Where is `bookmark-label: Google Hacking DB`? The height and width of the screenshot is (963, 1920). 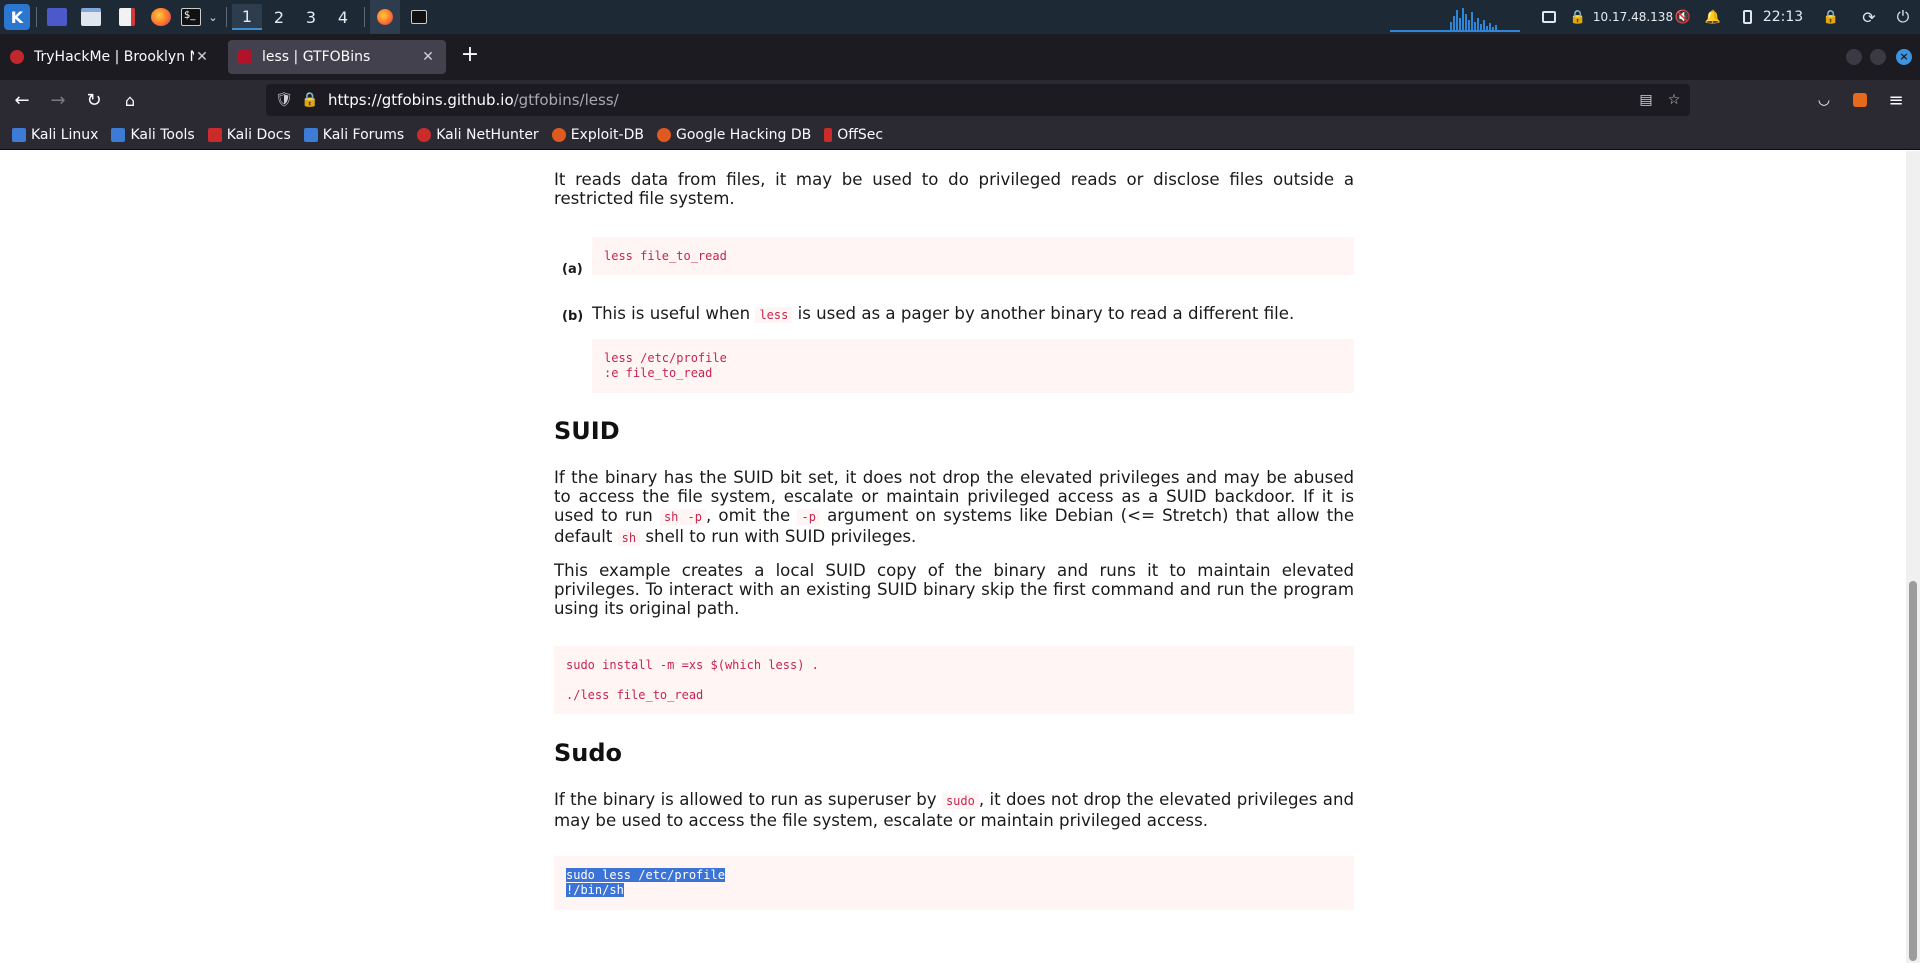
bookmark-label: Google Hacking DB is located at coordinates (743, 134).